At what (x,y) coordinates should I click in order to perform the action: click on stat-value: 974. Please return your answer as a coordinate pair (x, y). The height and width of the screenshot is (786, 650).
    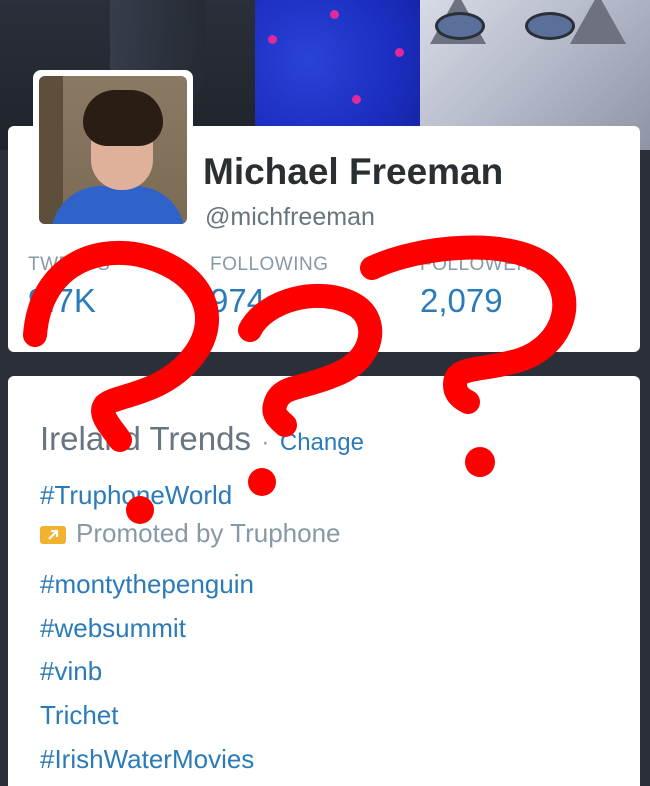
    Looking at the image, I should click on (238, 300).